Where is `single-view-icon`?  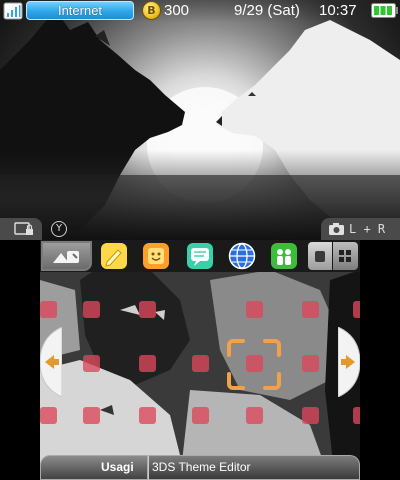 single-view-icon is located at coordinates (320, 256).